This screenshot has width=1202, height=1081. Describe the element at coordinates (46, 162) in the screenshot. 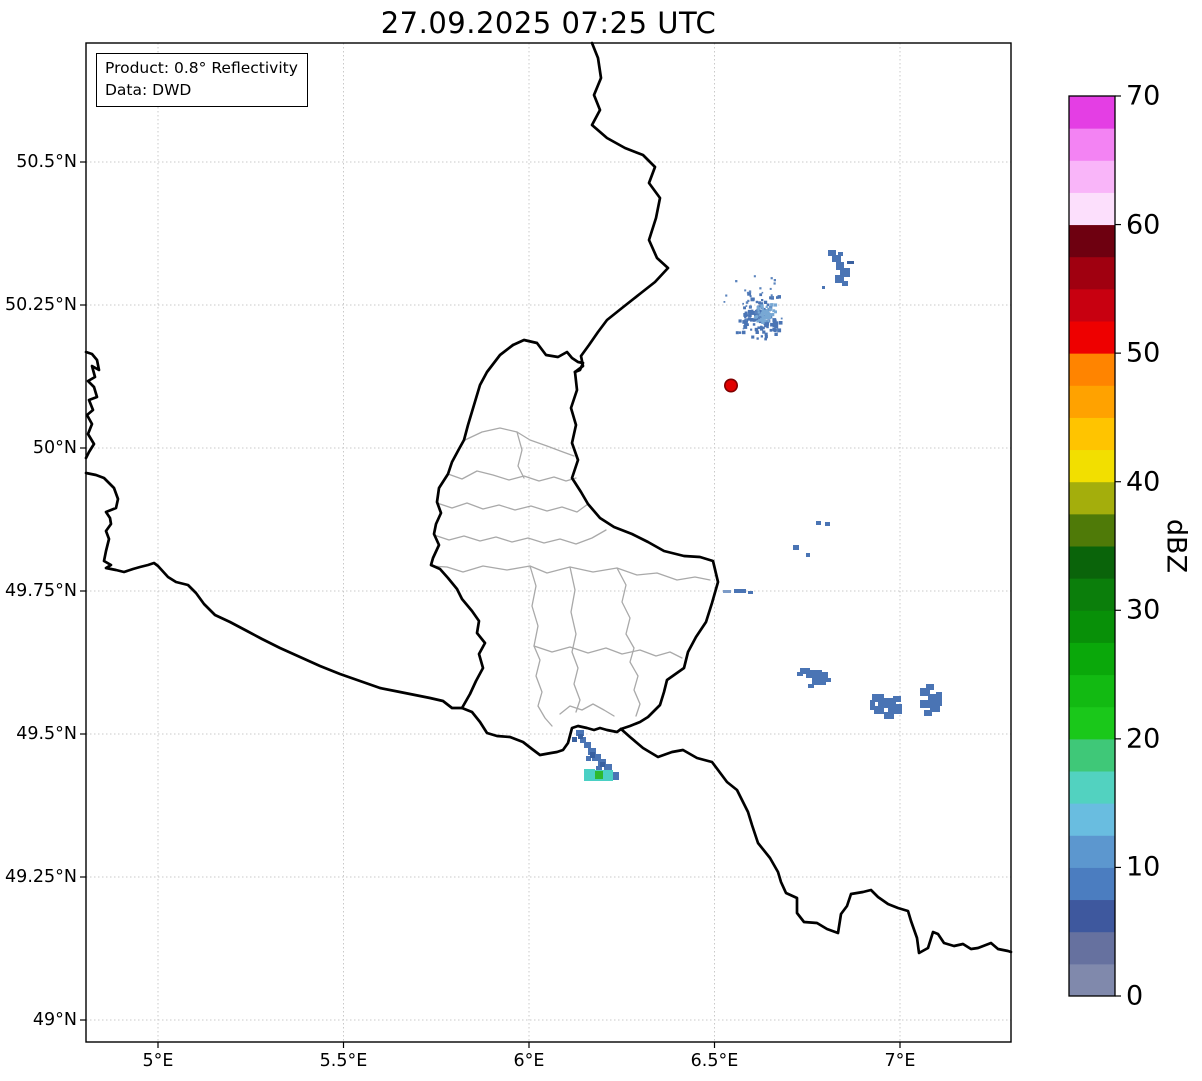

I see `lat-tick-label: 50.5°N` at that location.